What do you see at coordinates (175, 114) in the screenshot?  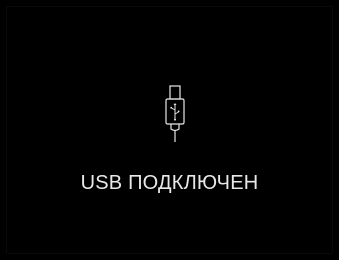 I see `usb-cable-icon` at bounding box center [175, 114].